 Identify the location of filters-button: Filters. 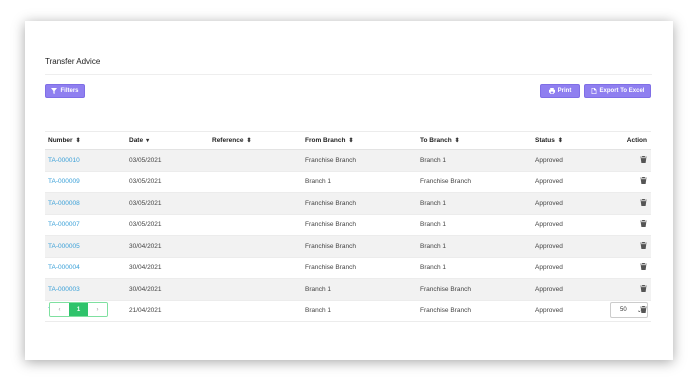
(65, 91).